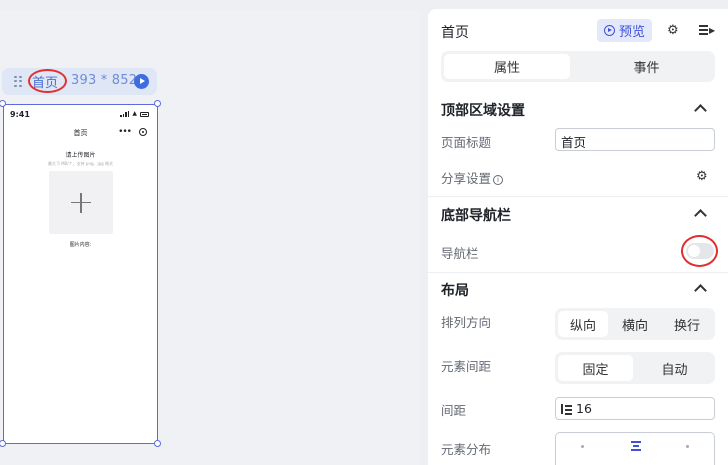 The width and height of the screenshot is (728, 465). What do you see at coordinates (210, 5) in the screenshot?
I see `canvas-top-strip` at bounding box center [210, 5].